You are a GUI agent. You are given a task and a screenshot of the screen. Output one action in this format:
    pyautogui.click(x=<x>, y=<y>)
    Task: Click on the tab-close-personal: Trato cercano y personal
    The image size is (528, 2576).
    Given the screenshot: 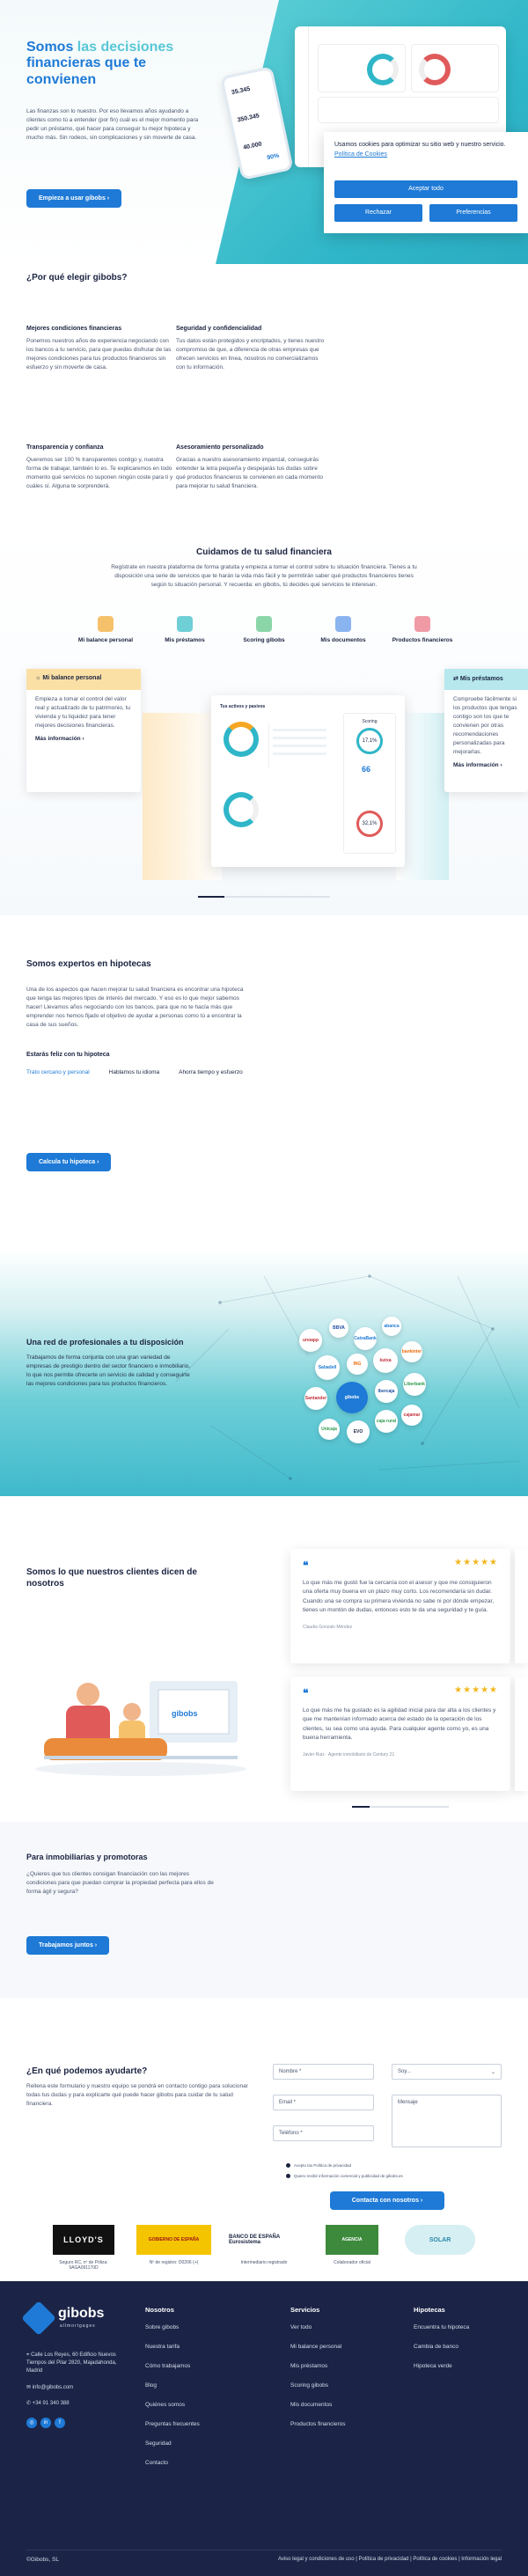 What is the action you would take?
    pyautogui.click(x=58, y=1072)
    